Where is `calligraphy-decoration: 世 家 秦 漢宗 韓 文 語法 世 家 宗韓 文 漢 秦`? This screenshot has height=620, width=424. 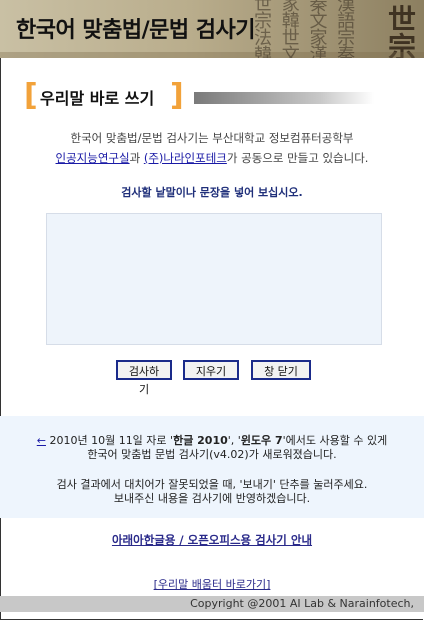 calligraphy-decoration: 世 家 秦 漢宗 韓 文 語法 世 家 宗韓 文 漢 秦 is located at coordinates (306, 29).